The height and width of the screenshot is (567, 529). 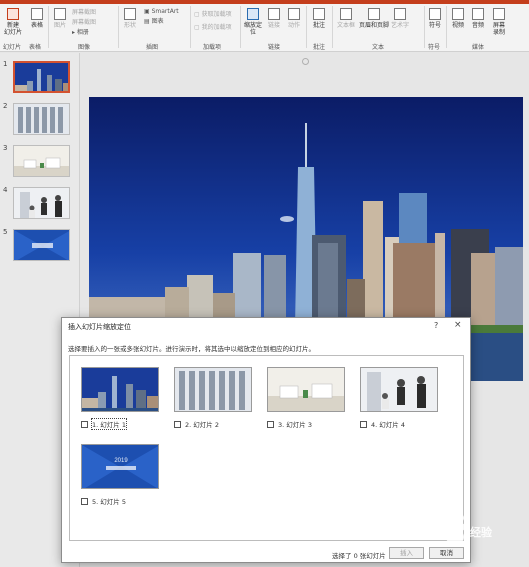 I want to click on slide-option-3: 3. 幻灯片 3, so click(x=308, y=399).